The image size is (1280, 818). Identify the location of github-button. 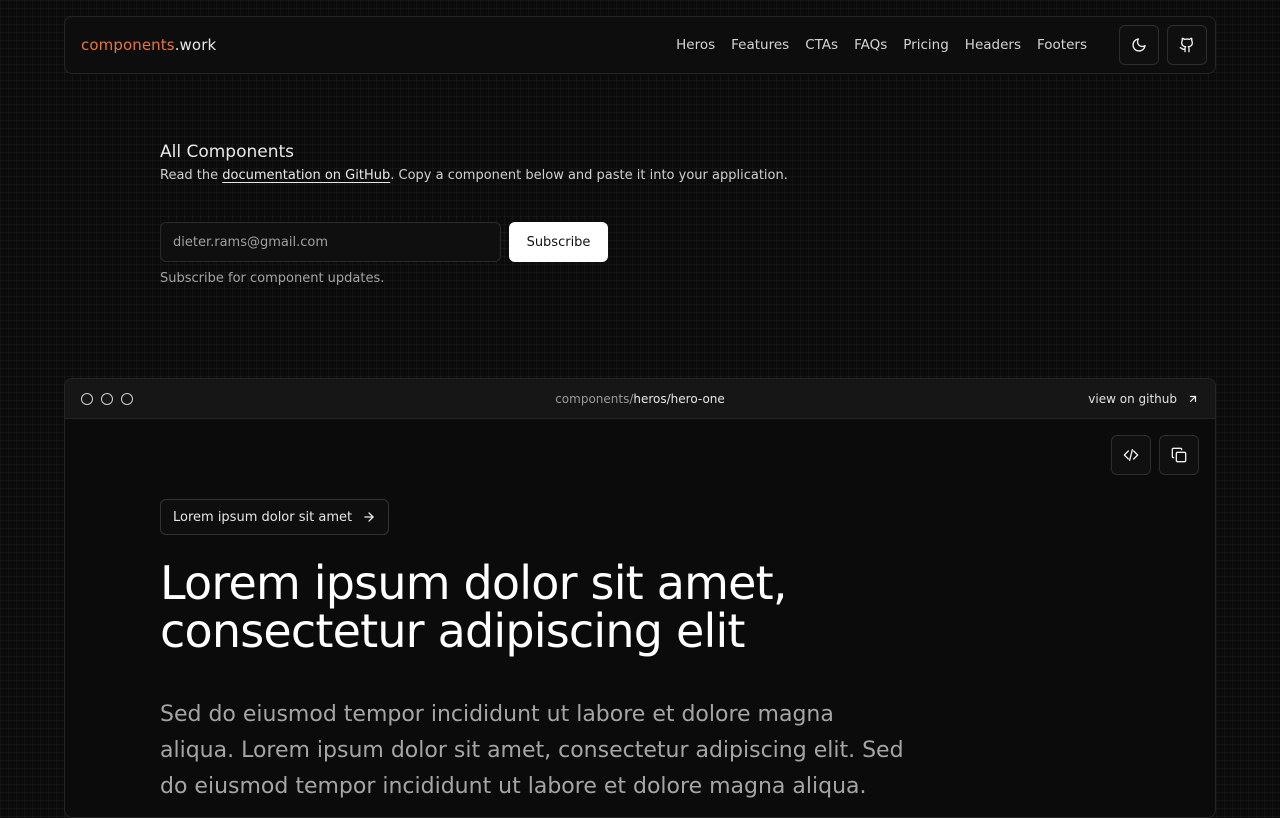
(1187, 45).